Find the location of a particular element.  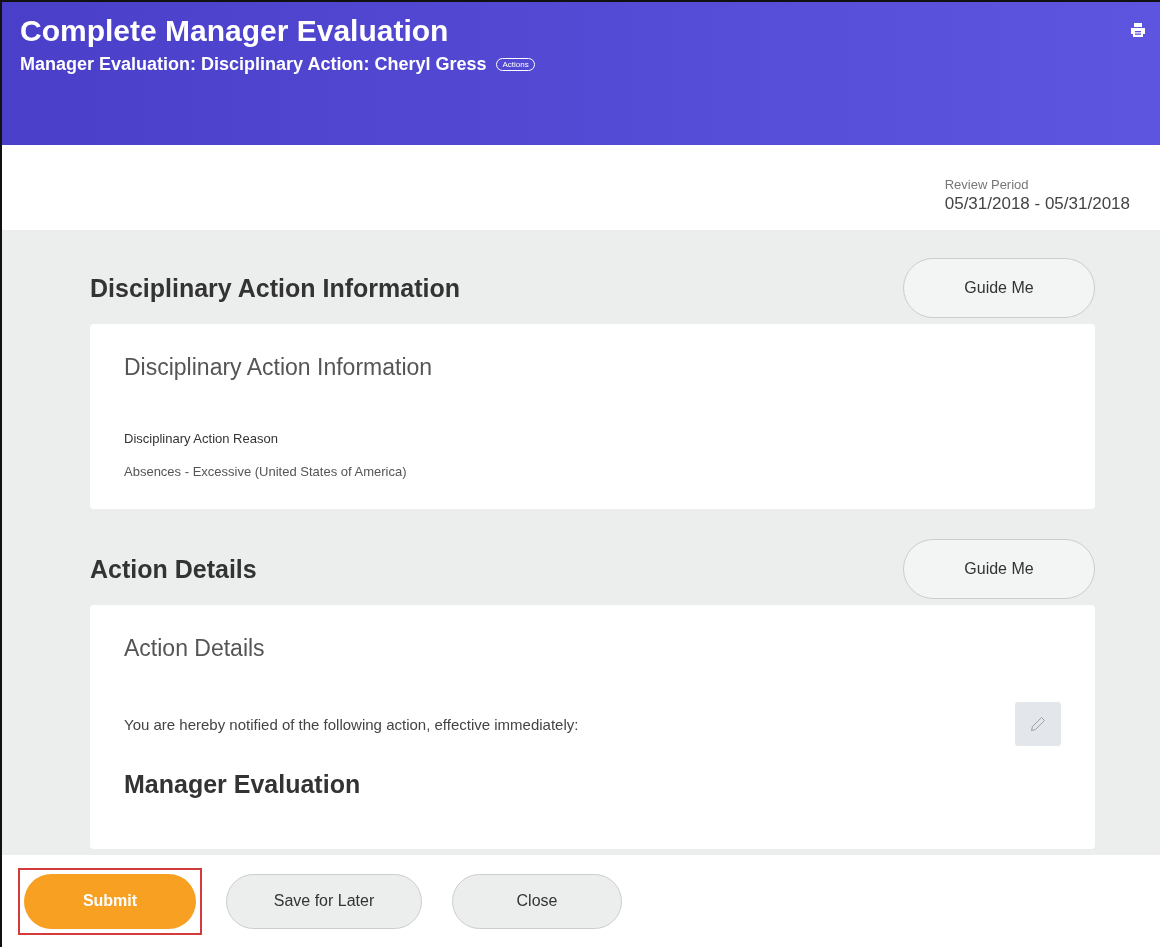

review-period-value: 05/31/2018 - 05/31/2018 is located at coordinates (1037, 204).